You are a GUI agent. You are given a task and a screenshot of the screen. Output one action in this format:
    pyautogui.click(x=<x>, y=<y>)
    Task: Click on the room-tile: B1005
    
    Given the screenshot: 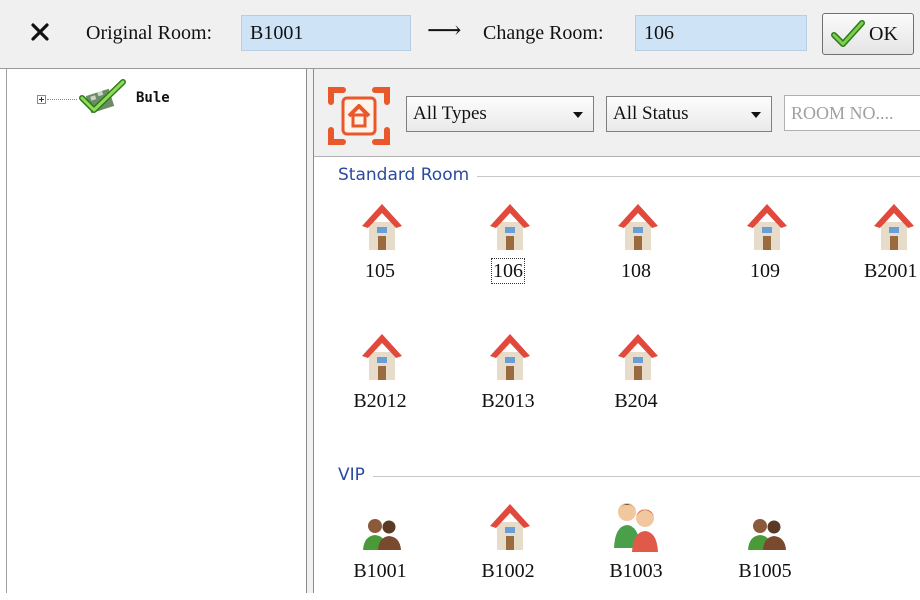 What is the action you would take?
    pyautogui.click(x=765, y=550)
    